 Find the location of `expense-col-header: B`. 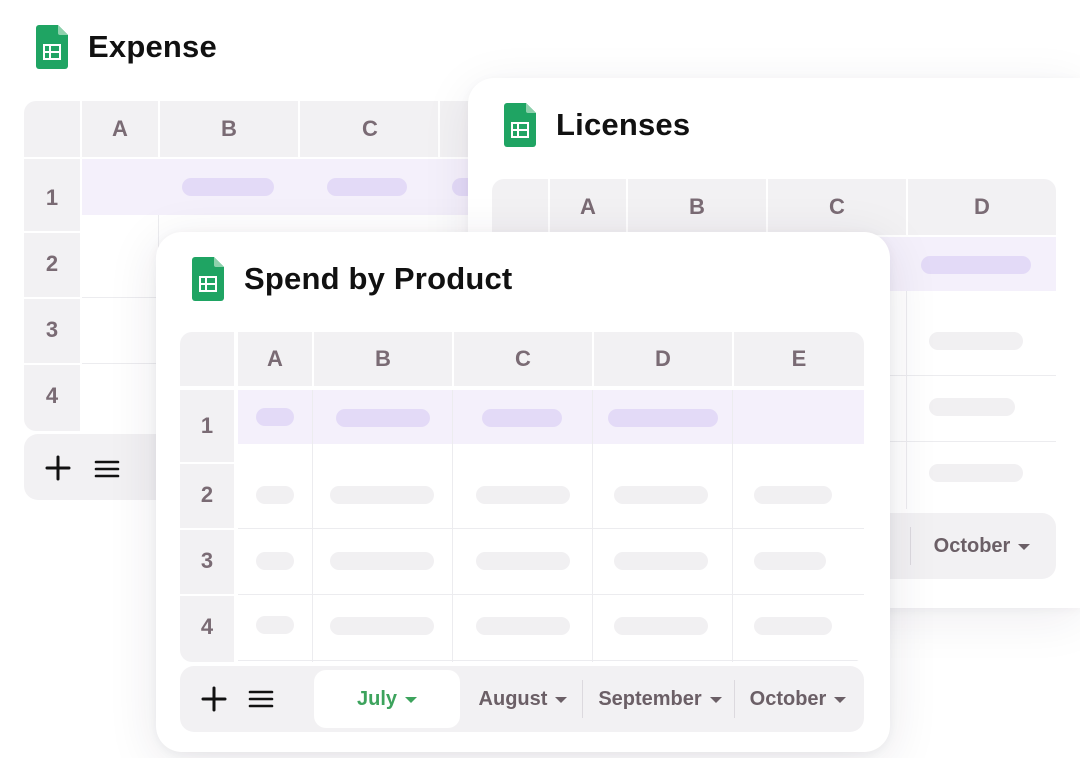

expense-col-header: B is located at coordinates (229, 129).